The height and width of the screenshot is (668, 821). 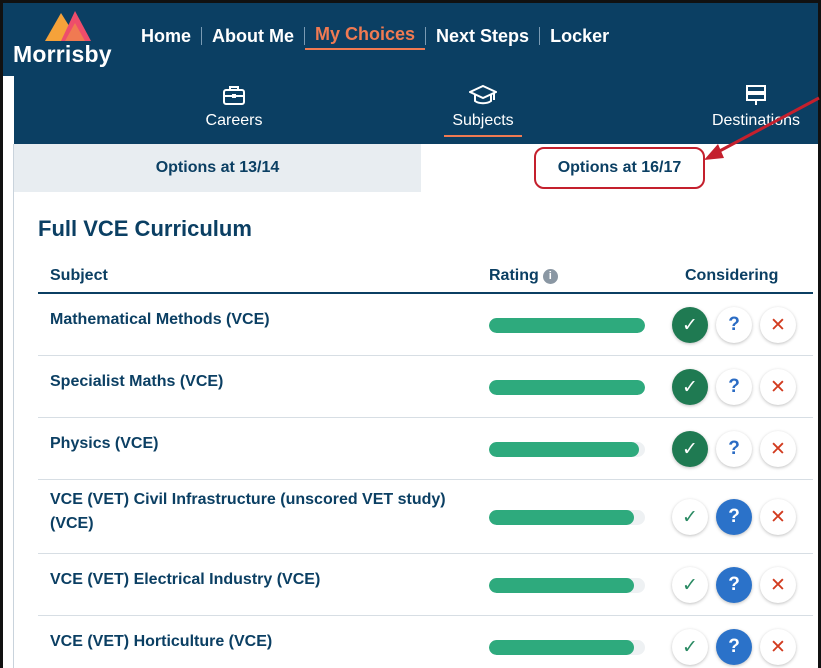 I want to click on tab-options-13-14-label: Options at 13/14, so click(x=217, y=167).